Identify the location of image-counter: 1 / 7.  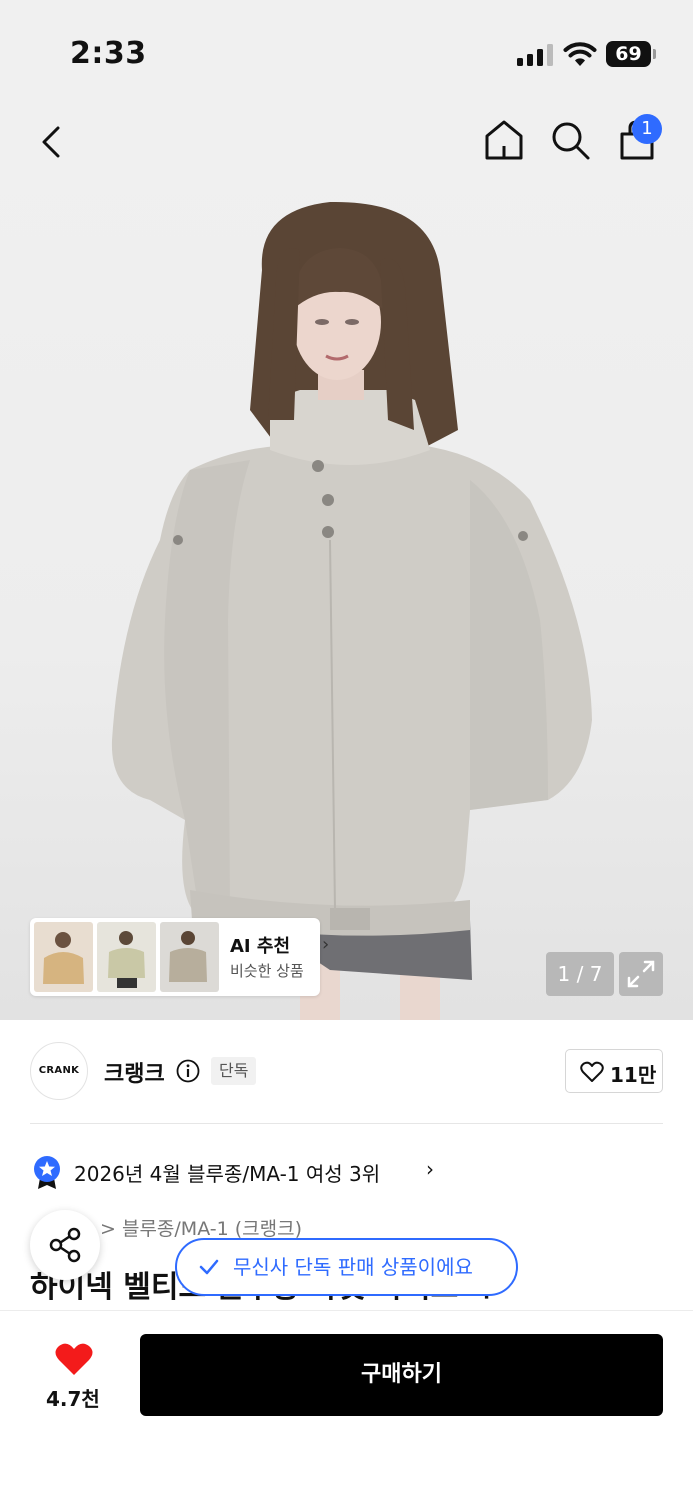
(580, 974).